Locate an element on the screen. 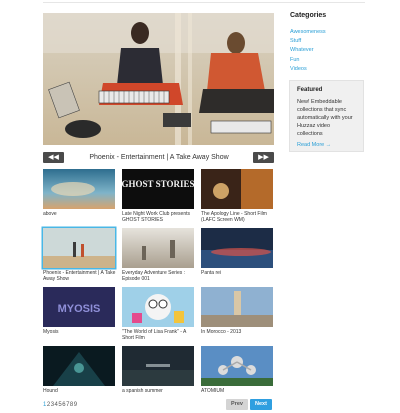 This screenshot has width=400, height=413. video-thumbnail-selected is located at coordinates (79, 248).